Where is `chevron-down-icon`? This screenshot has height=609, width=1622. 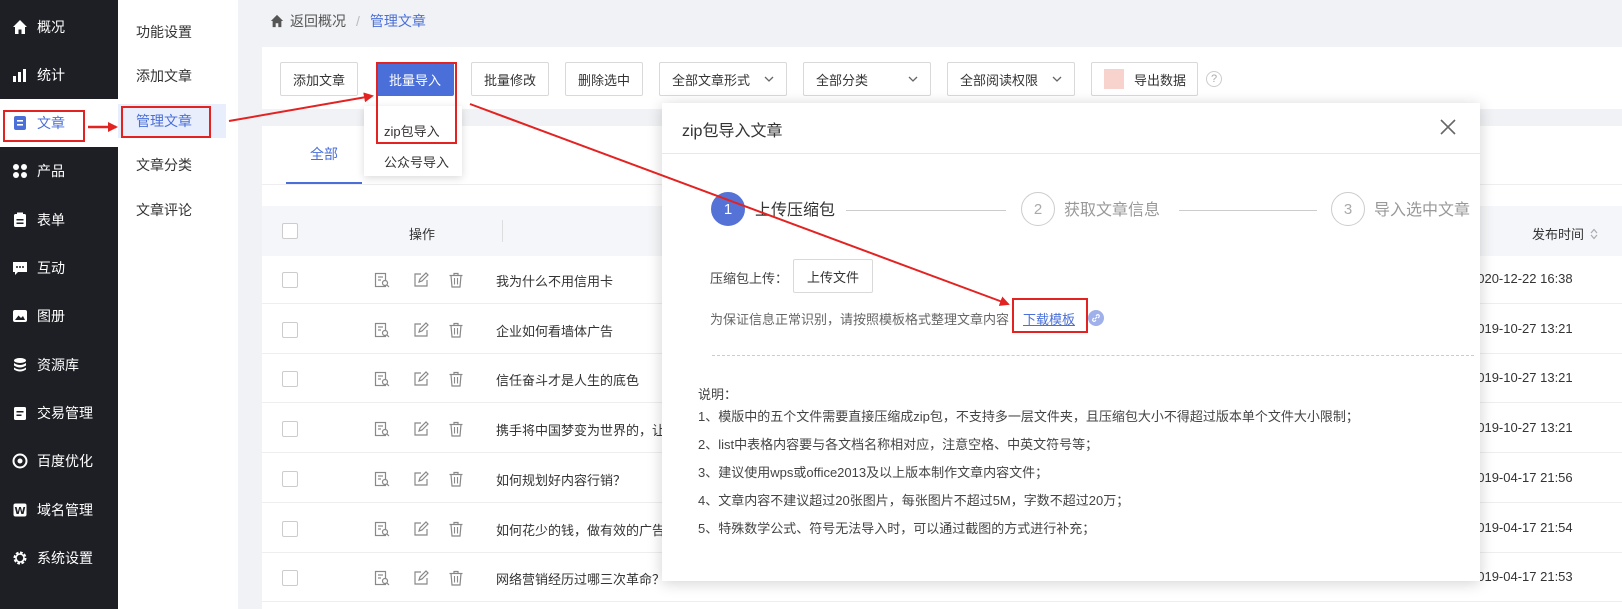
chevron-down-icon is located at coordinates (1057, 79).